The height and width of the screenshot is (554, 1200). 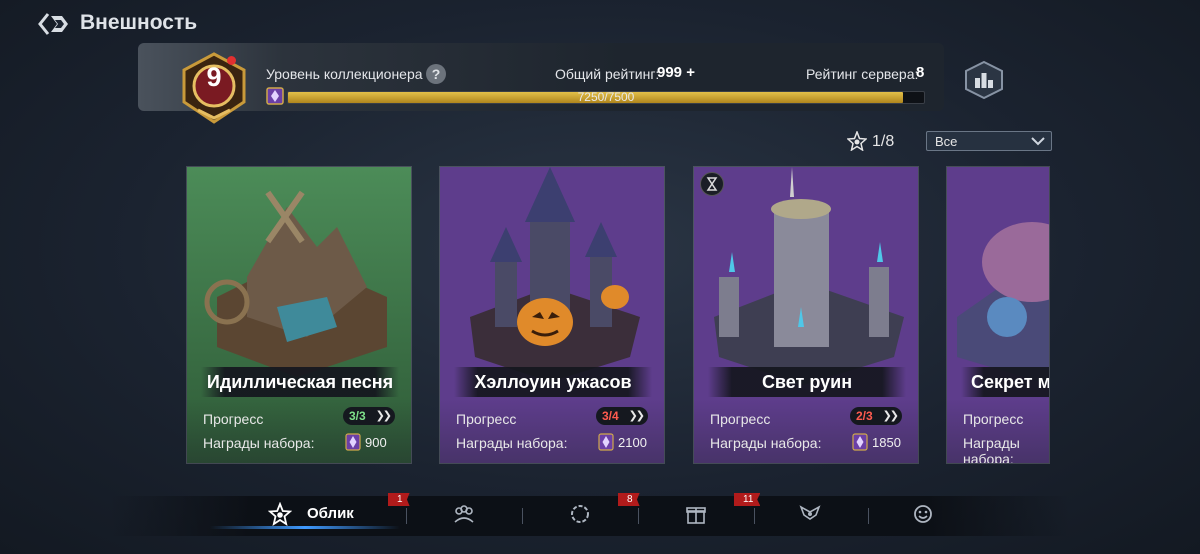 I want to click on emote-icon, so click(x=924, y=514).